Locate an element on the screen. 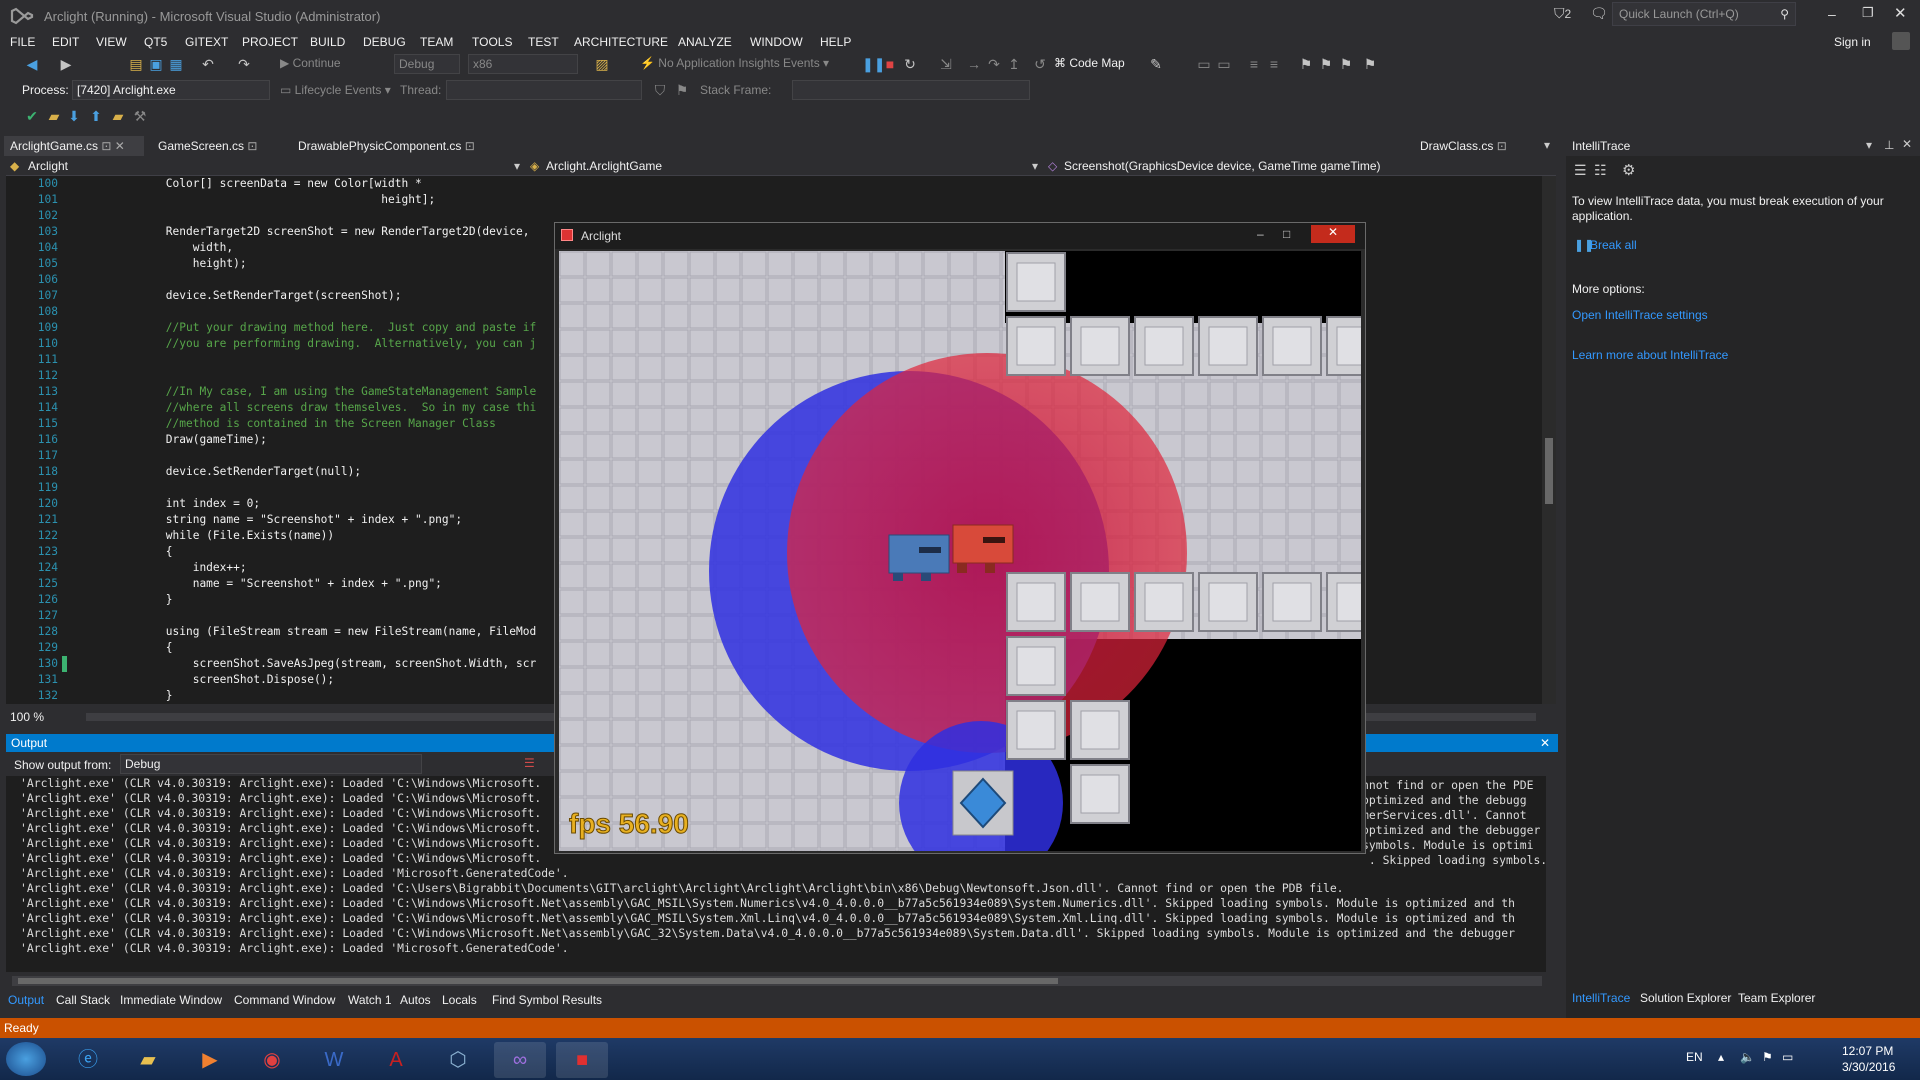  menu-view: VIEW is located at coordinates (111, 42).